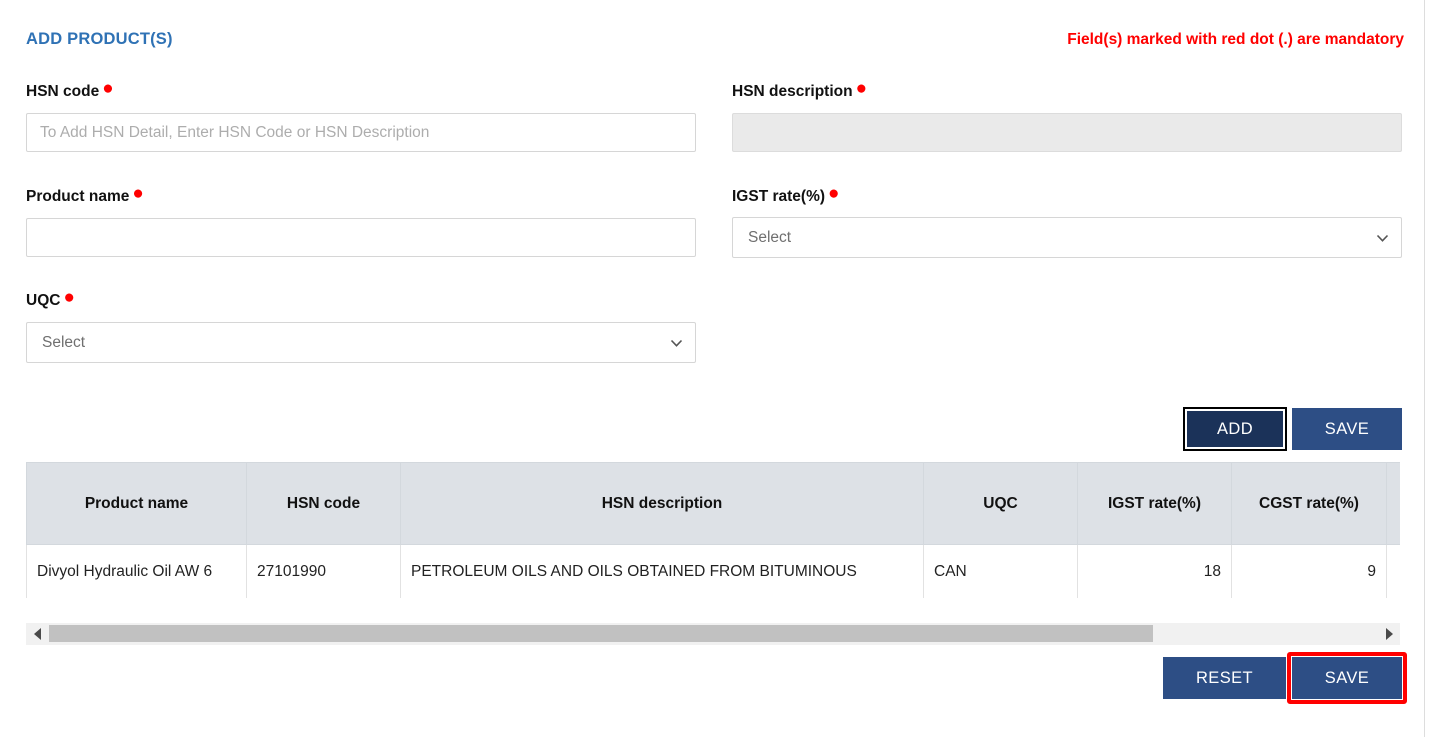 This screenshot has height=737, width=1436. I want to click on cell-igst-rate: 18, so click(1154, 571).